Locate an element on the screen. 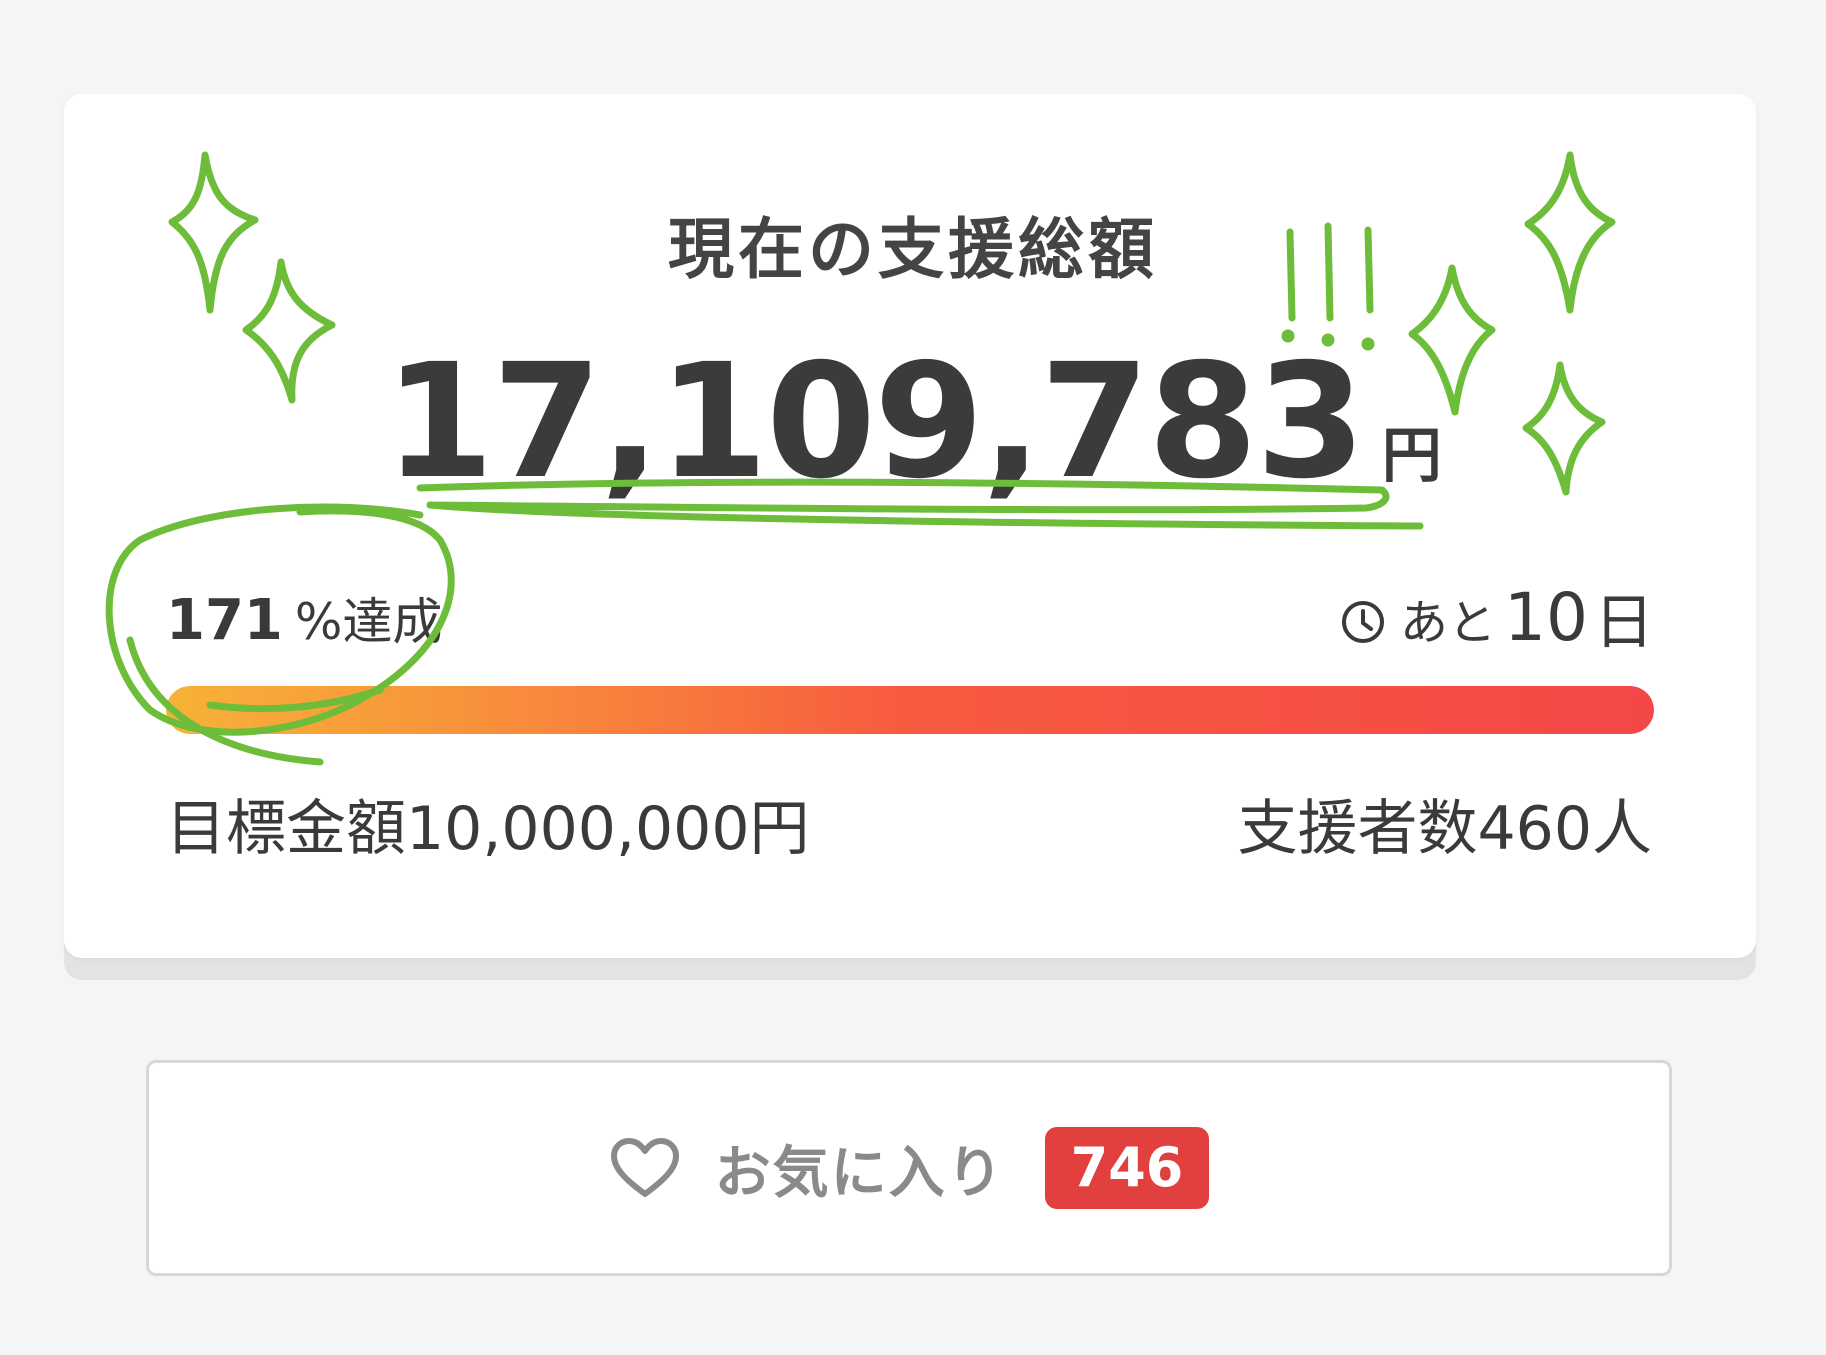  favorite-label: お気に入り is located at coordinates (859, 1173).